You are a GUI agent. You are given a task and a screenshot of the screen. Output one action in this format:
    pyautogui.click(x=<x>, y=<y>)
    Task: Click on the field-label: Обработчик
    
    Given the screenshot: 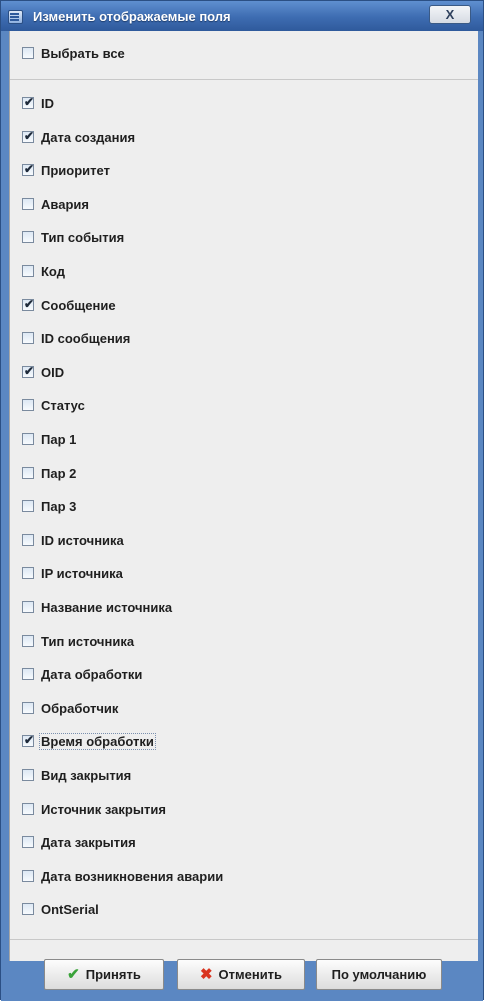 What is the action you would take?
    pyautogui.click(x=80, y=708)
    